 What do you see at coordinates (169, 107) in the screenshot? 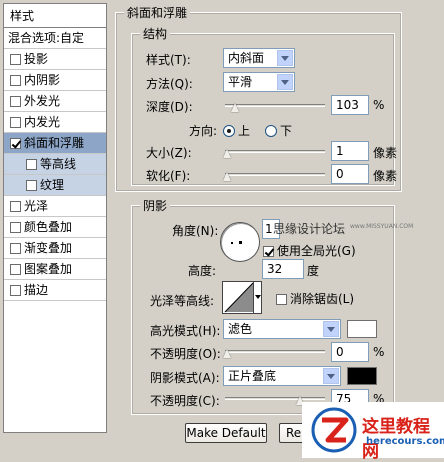
I see `depth-label: 深度(D):` at bounding box center [169, 107].